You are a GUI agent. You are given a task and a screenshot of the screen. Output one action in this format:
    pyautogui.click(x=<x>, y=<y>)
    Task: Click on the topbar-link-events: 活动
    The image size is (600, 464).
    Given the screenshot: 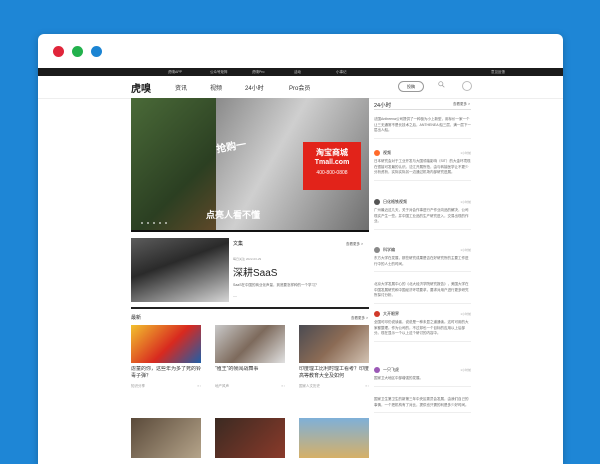 What is the action you would take?
    pyautogui.click(x=315, y=72)
    